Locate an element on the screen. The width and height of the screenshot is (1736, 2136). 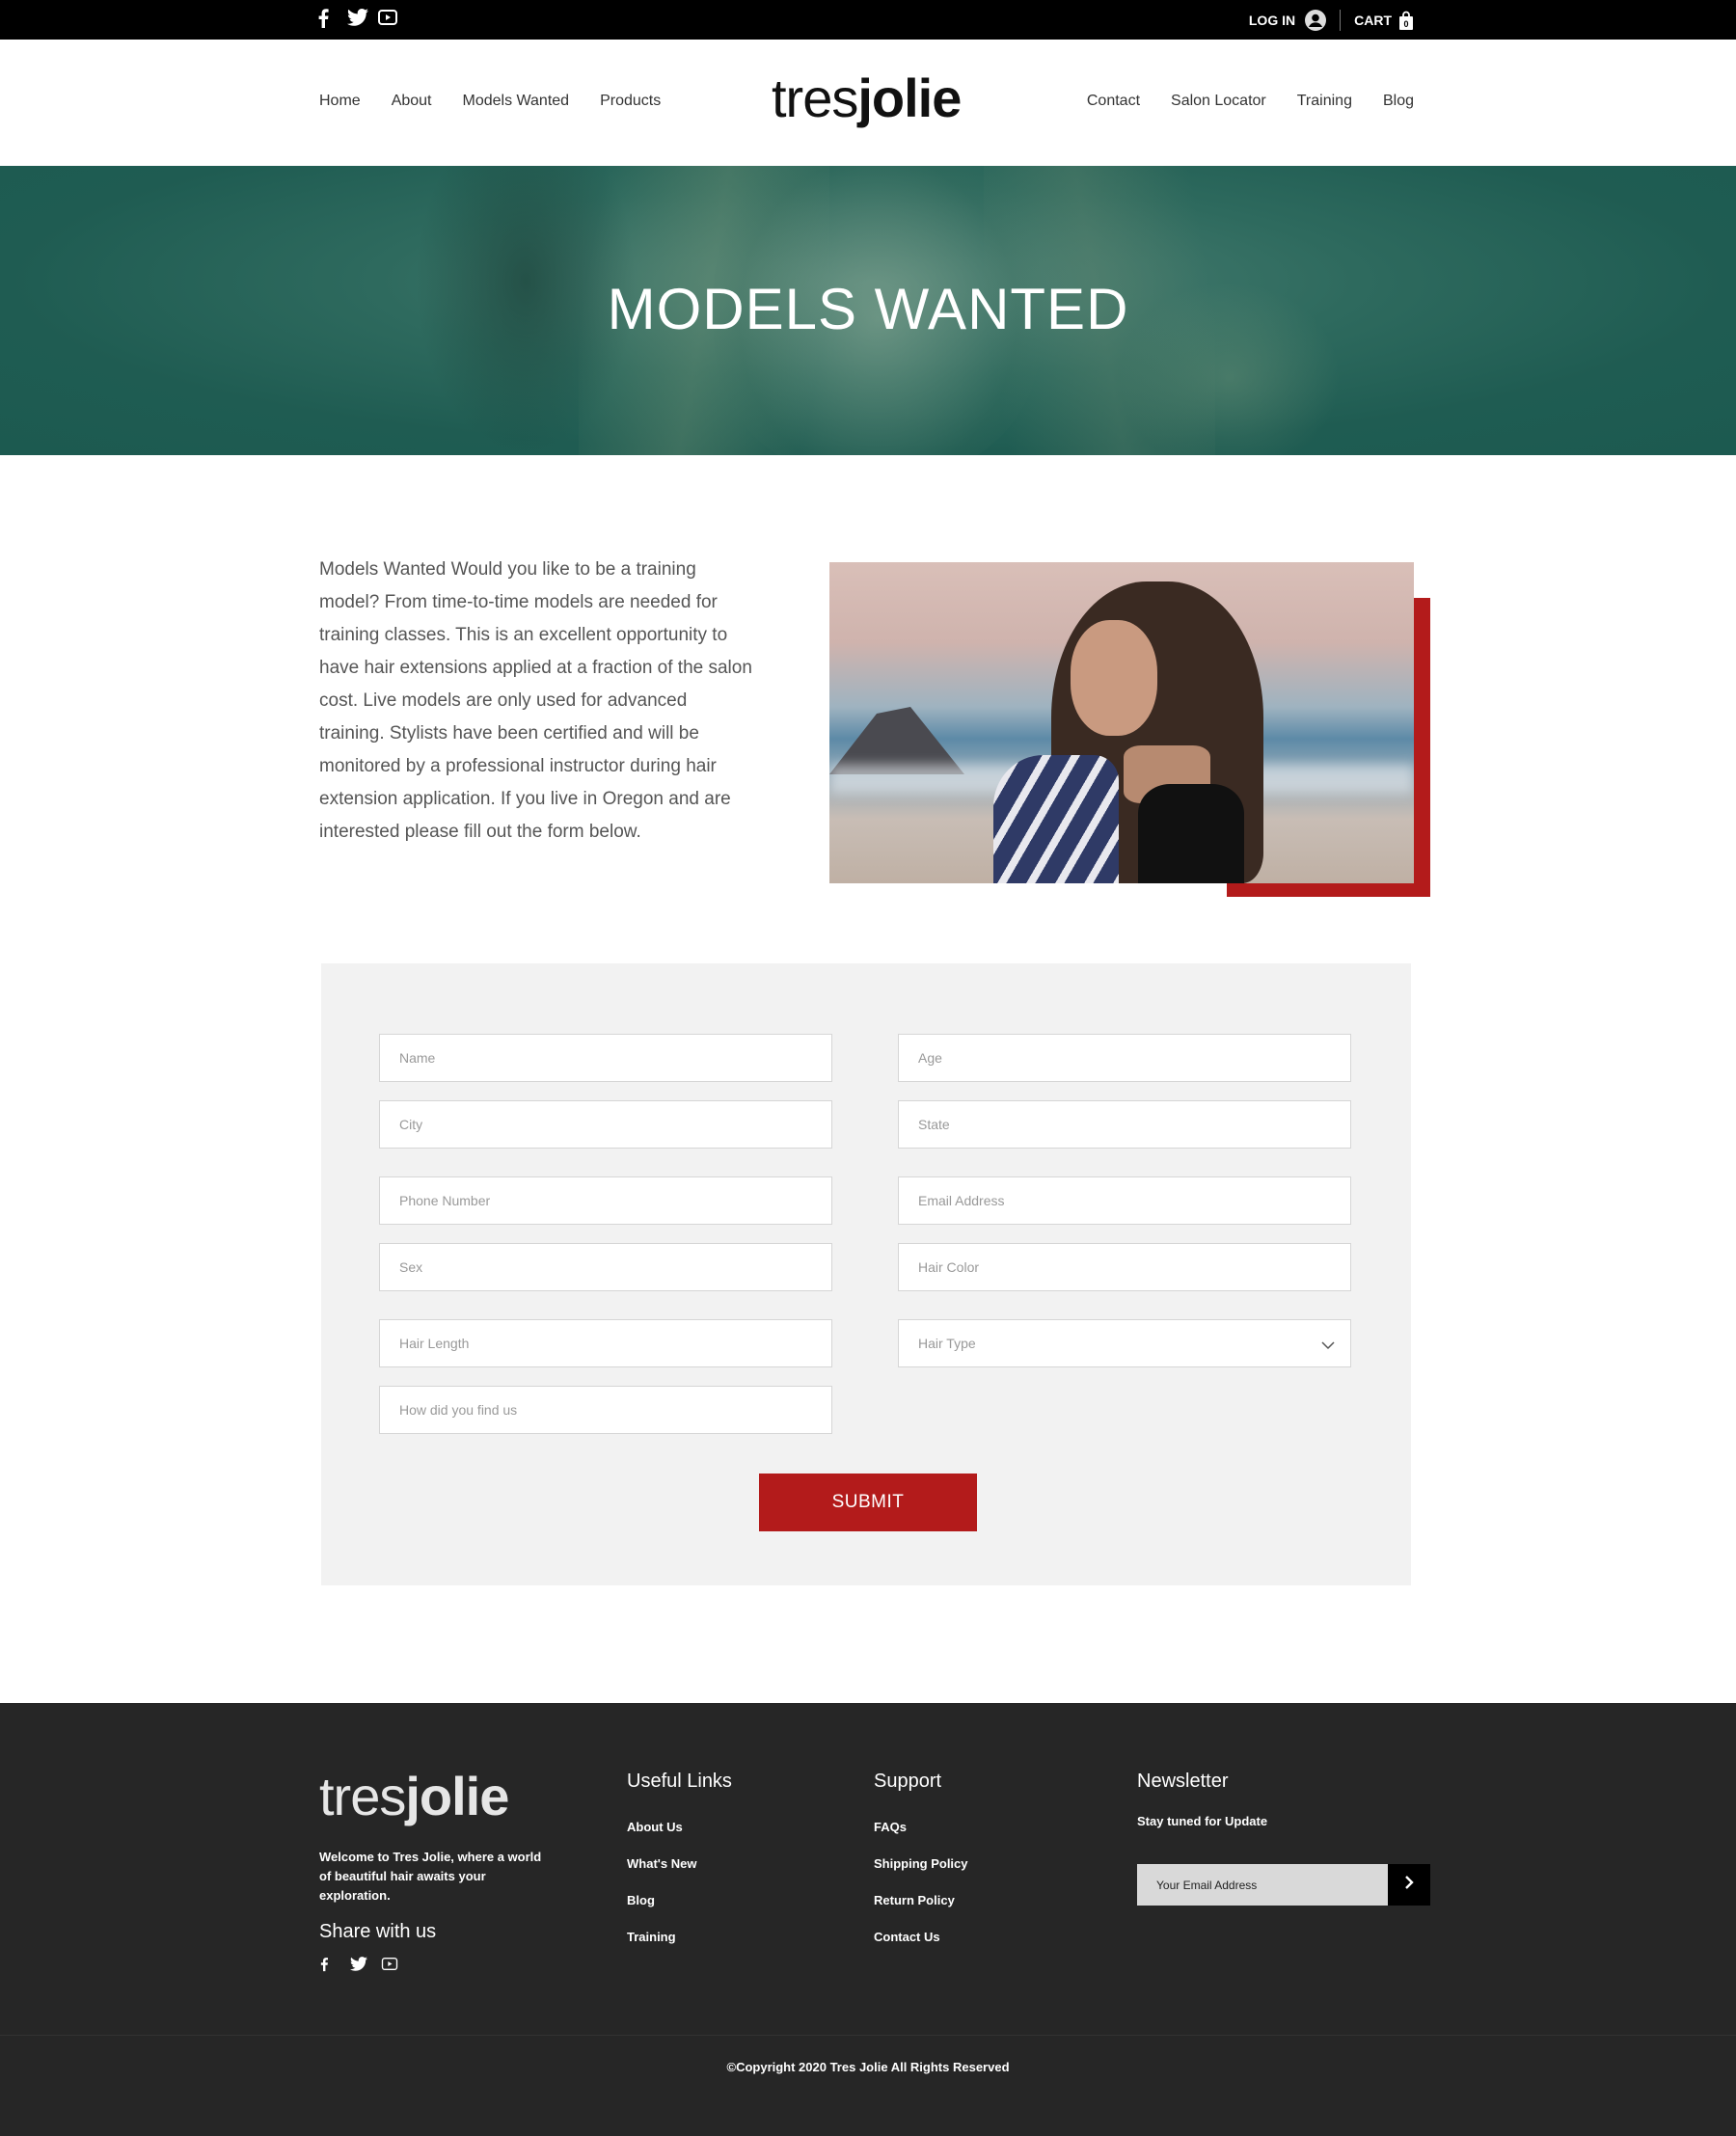
name-field: Name is located at coordinates (605, 1058).